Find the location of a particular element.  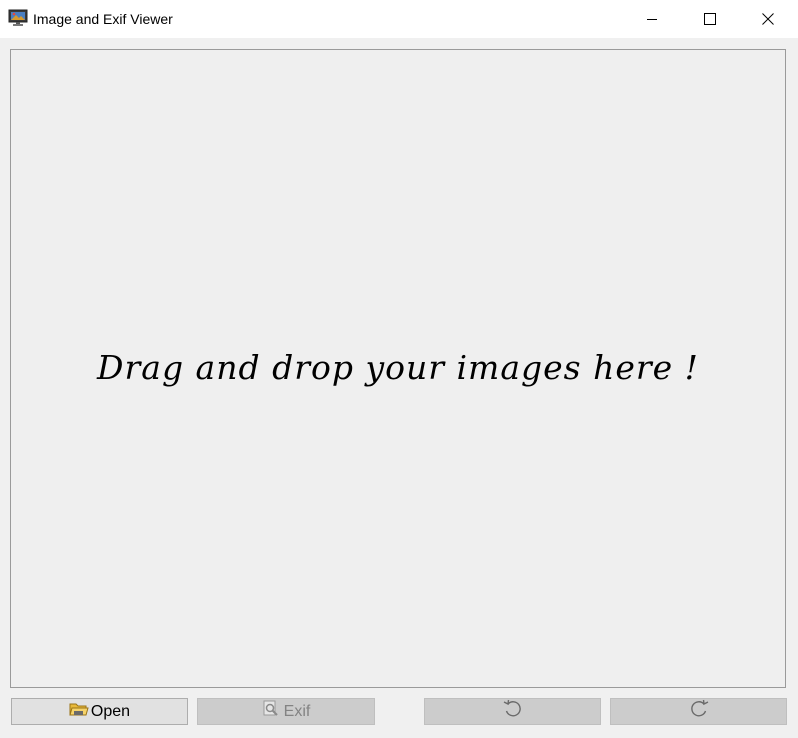

title-bar: Image and Exif Viewer is located at coordinates (399, 19).